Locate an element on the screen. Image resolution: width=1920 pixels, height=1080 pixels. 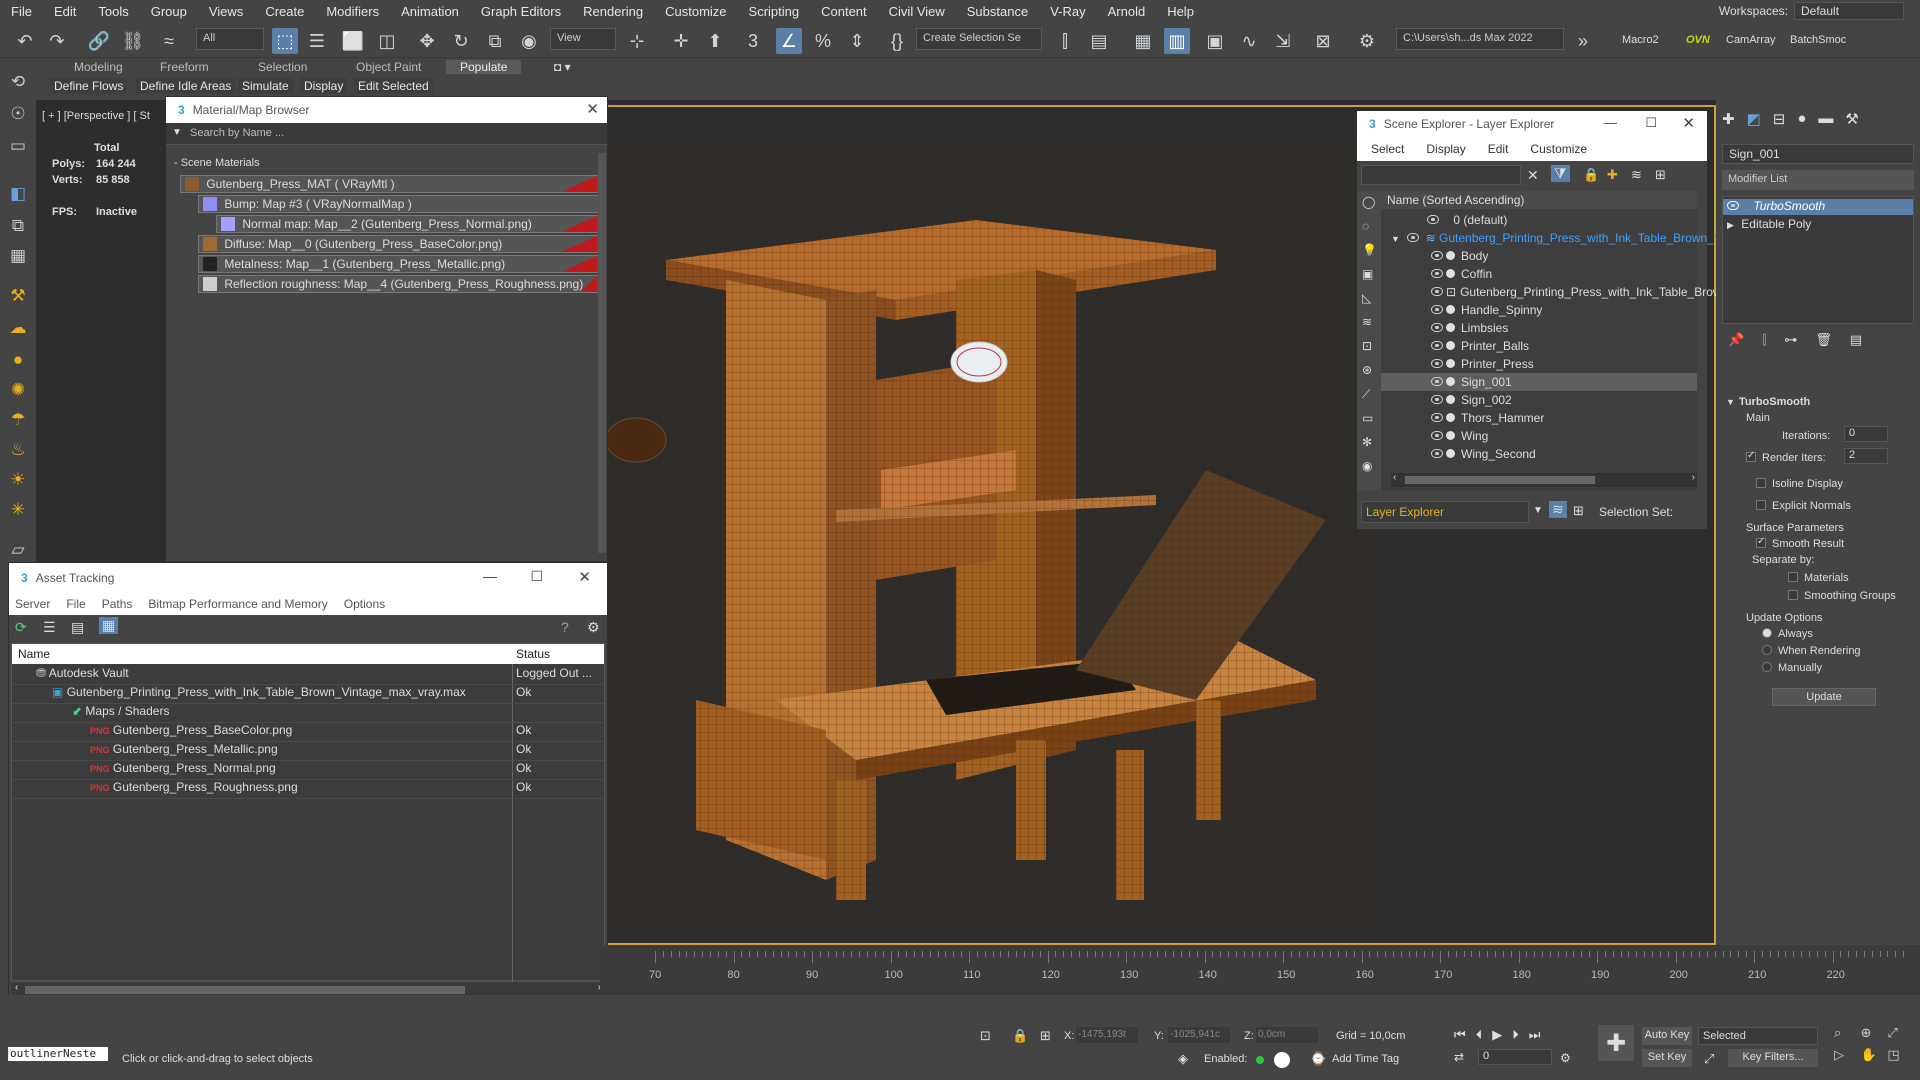
align-icon: ▤ is located at coordinates (1099, 41).